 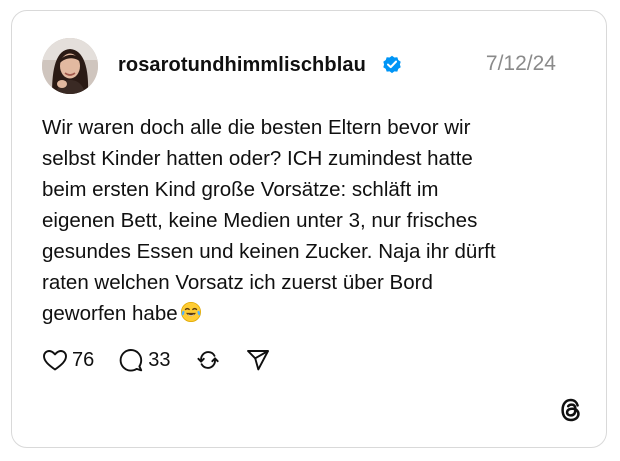 What do you see at coordinates (144, 360) in the screenshot?
I see `reply-button: 33` at bounding box center [144, 360].